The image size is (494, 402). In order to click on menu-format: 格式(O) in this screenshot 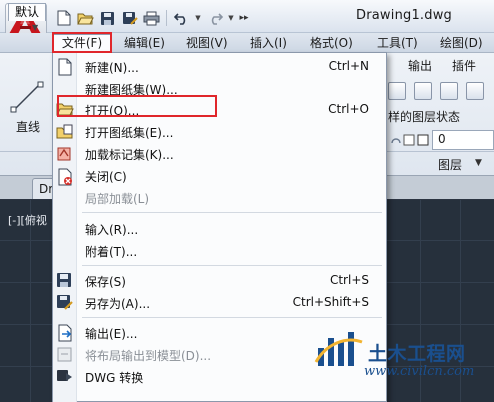, I will do `click(331, 43)`.